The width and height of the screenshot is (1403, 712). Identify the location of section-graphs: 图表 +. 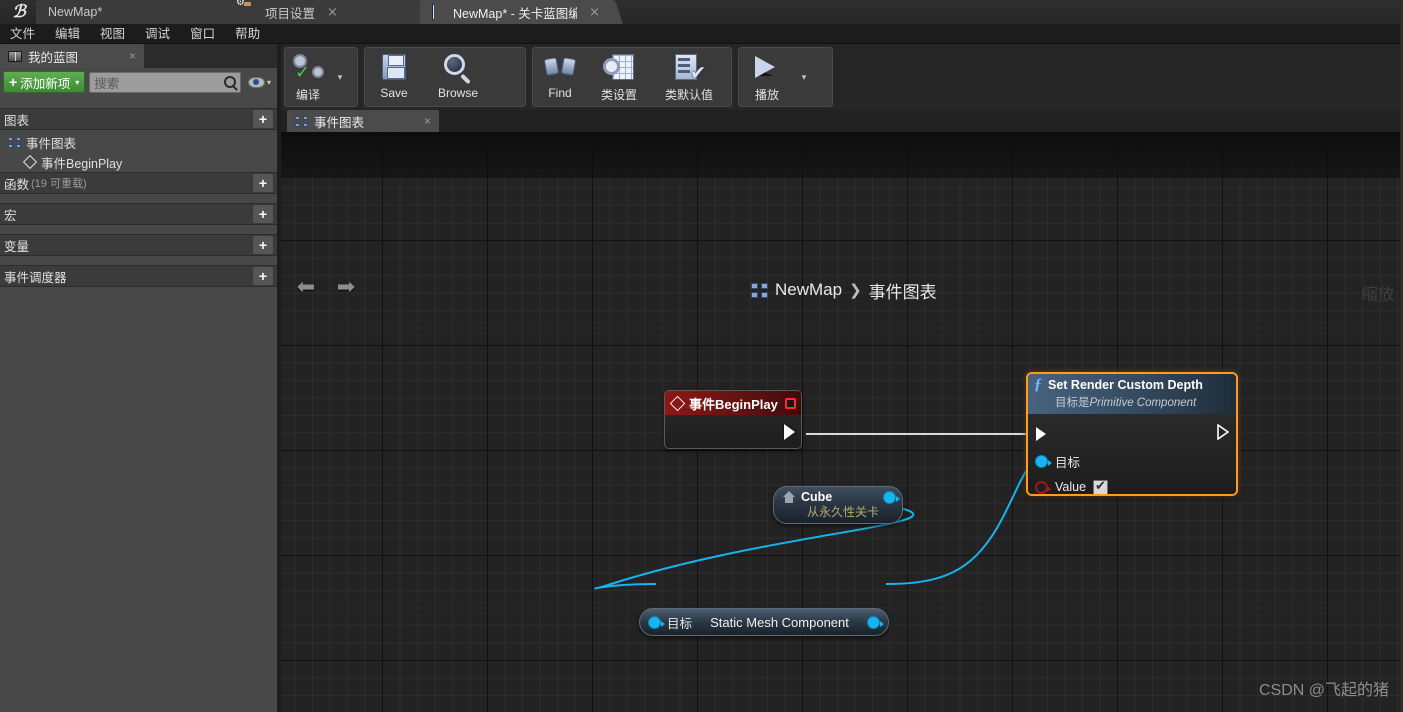
(138, 119).